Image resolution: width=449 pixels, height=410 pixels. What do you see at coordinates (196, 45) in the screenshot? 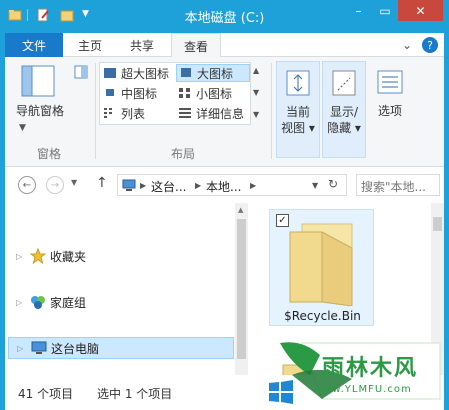
I see `tab-view: 查看` at bounding box center [196, 45].